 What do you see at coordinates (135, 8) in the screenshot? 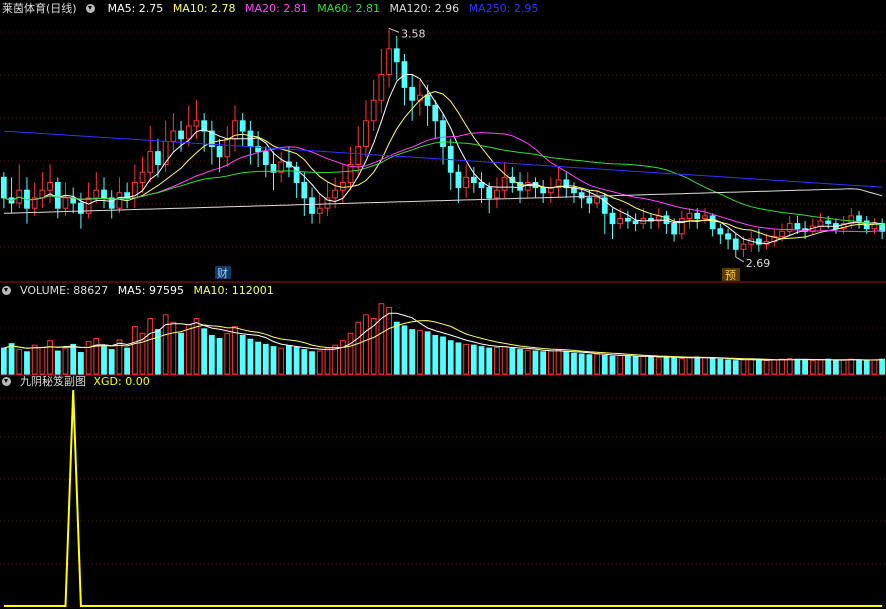
I see `ma5-value: MA5: 2.75` at bounding box center [135, 8].